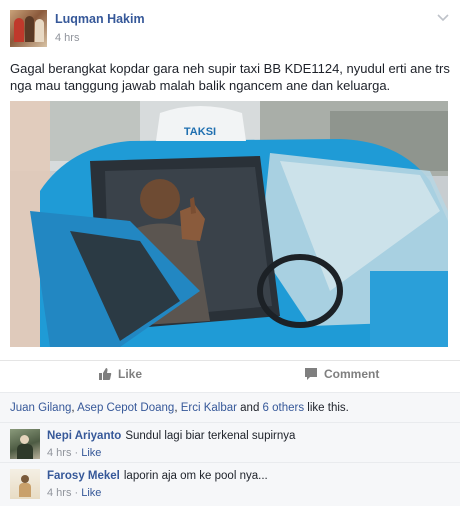 The width and height of the screenshot is (460, 506). I want to click on comment-icon, so click(311, 374).